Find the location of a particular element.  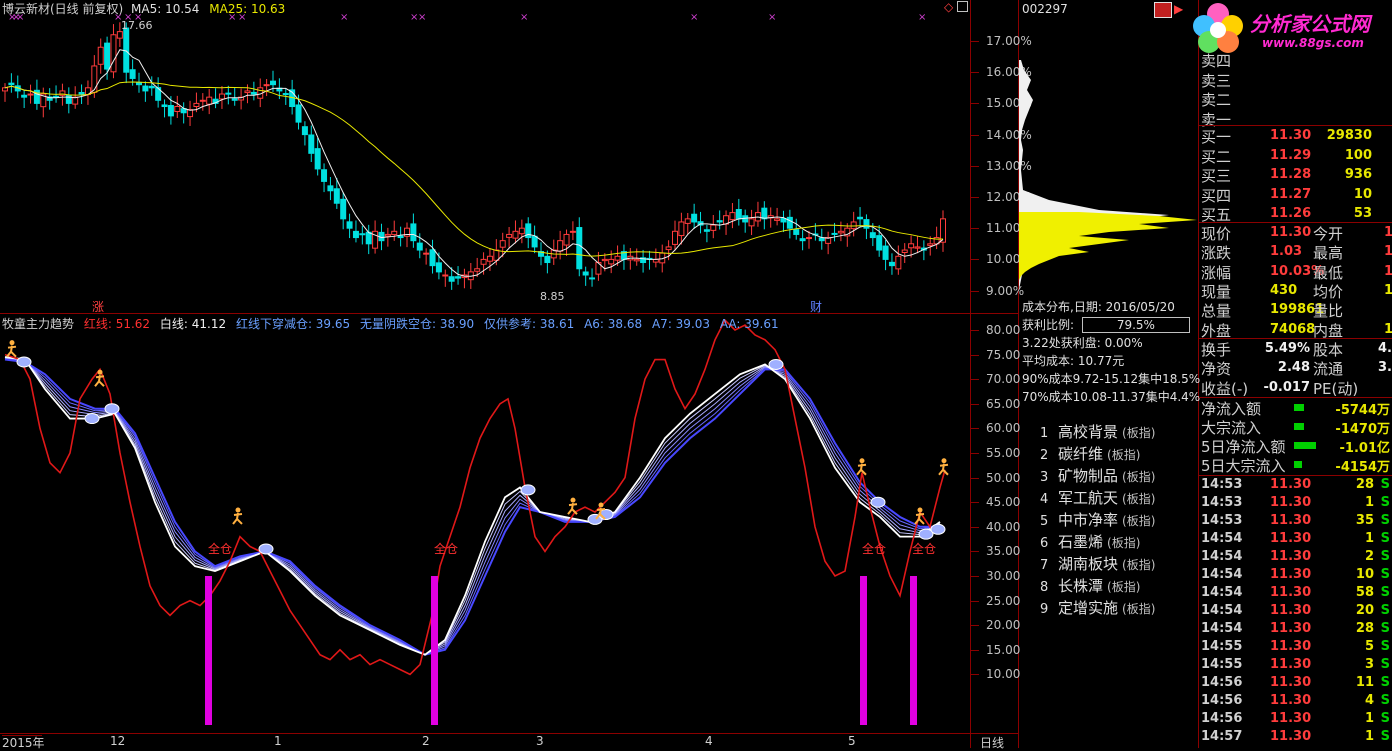

tick-row: 14:54 11.30 10 S is located at coordinates (1296, 576).